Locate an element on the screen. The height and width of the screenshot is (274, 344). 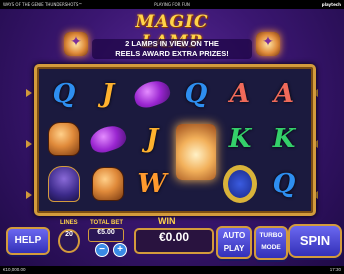
play-mode-text: PLAYING FOR FUN is located at coordinates (172, 4).